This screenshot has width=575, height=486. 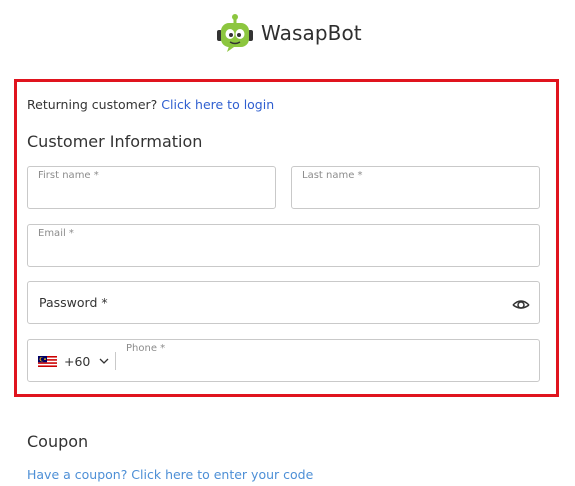 What do you see at coordinates (99, 361) in the screenshot?
I see `chevron-down-icon` at bounding box center [99, 361].